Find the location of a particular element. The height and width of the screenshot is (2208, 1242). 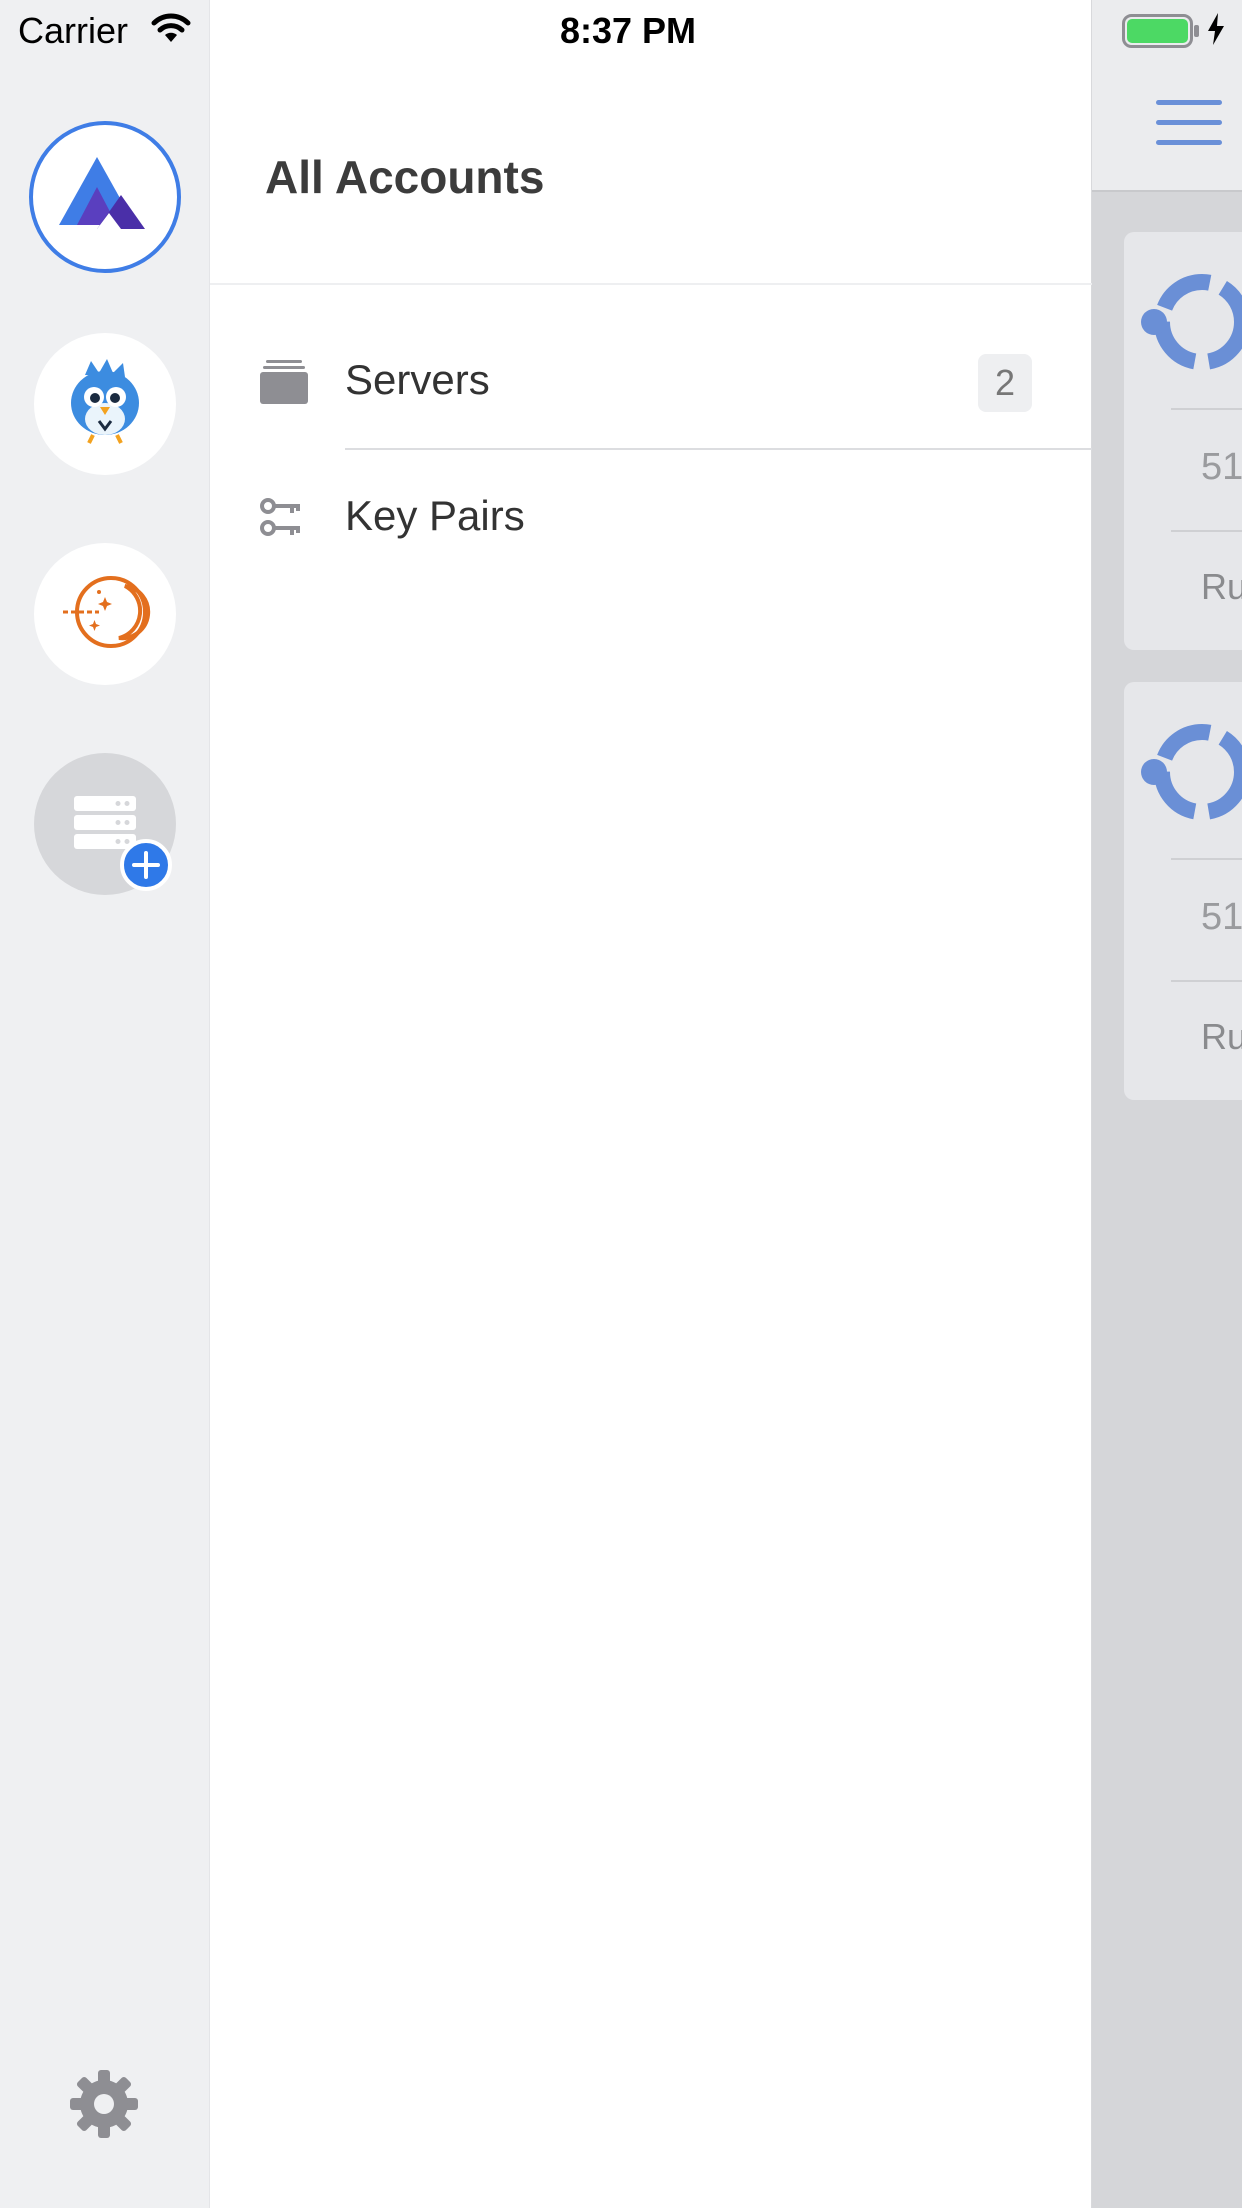

main-content: 512 Running 512 Running is located at coordinates (1167, 1104).